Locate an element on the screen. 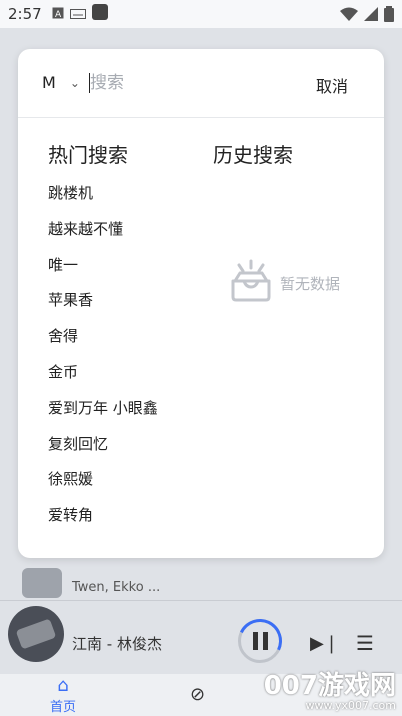 This screenshot has height=716, width=402. signal-icon is located at coordinates (371, 16).